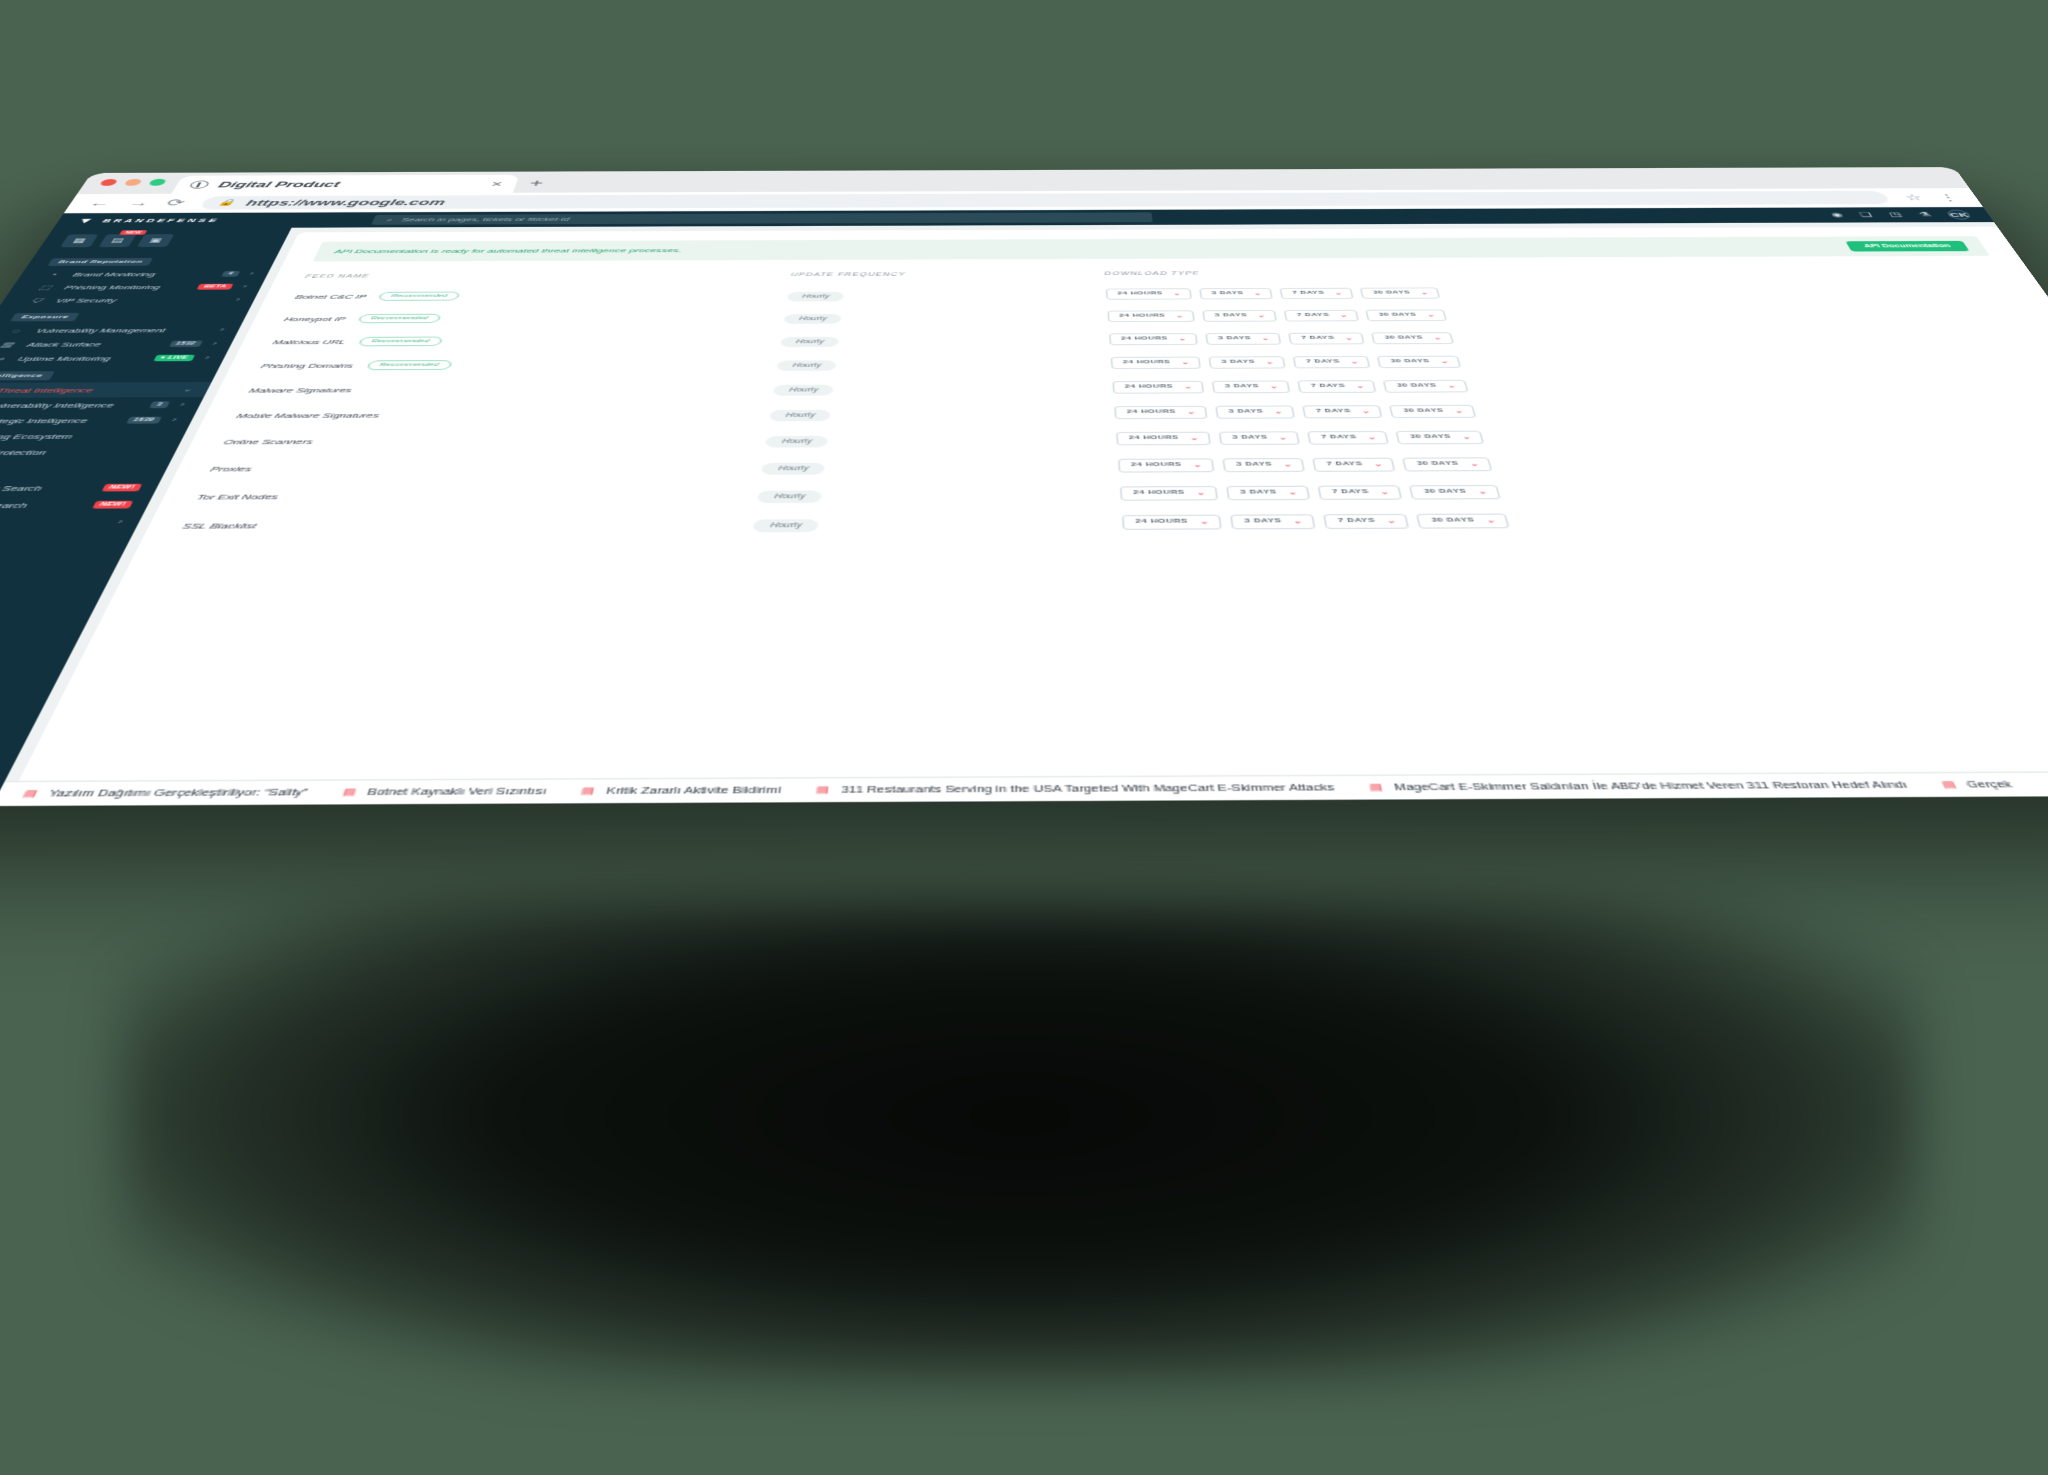  I want to click on browser-menu-icon: ⋮, so click(1948, 197).